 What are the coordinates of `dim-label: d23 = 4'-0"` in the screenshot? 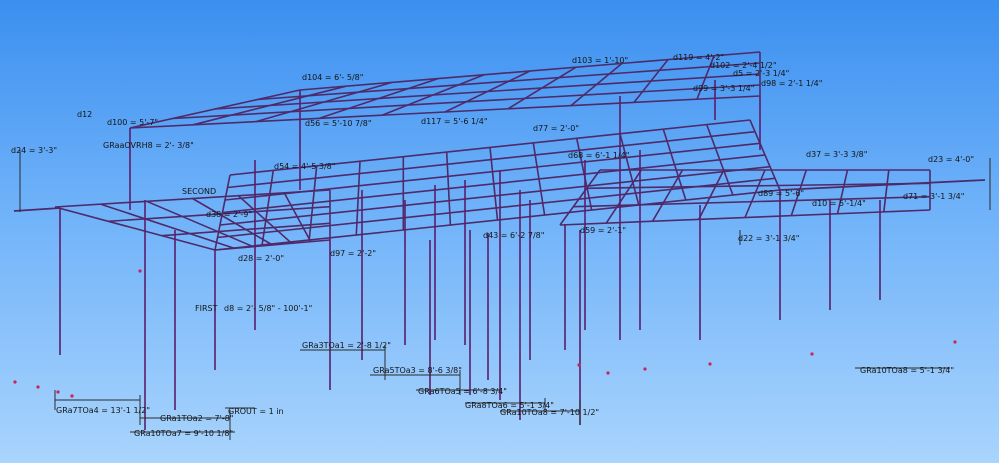 It's located at (951, 159).